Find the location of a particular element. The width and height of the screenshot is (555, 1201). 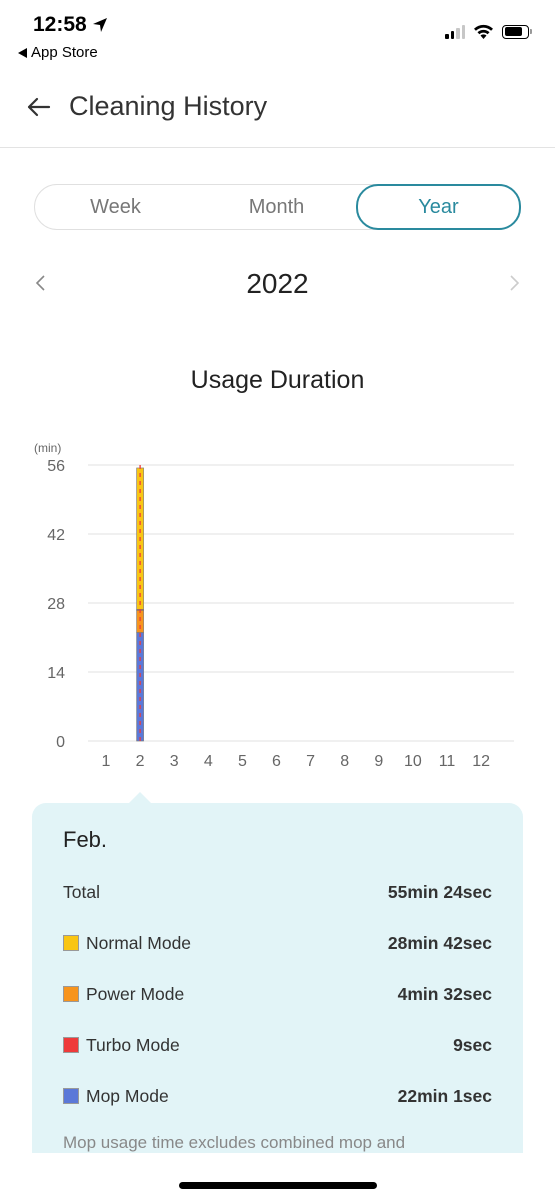

tooltip-row: Normal Mode 28min 42sec is located at coordinates (277, 943).